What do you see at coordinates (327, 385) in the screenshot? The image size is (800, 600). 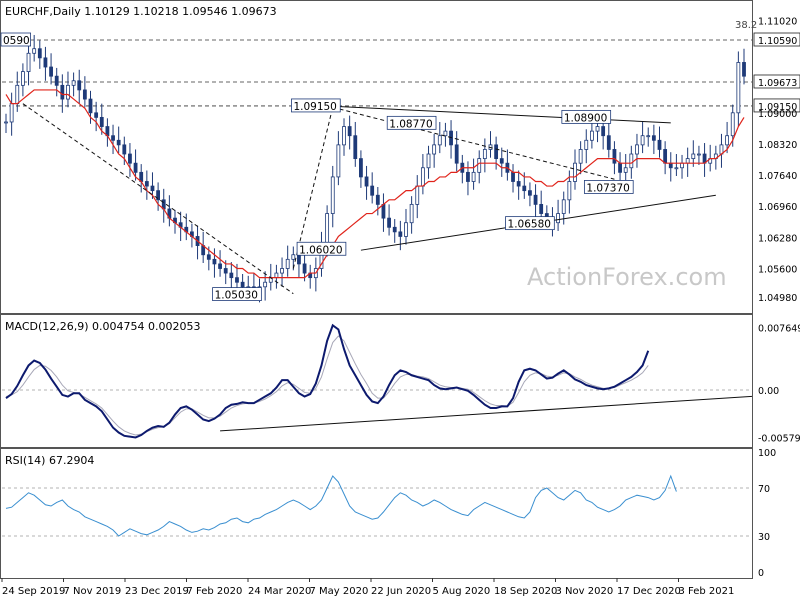 I see `macd-signal-line` at bounding box center [327, 385].